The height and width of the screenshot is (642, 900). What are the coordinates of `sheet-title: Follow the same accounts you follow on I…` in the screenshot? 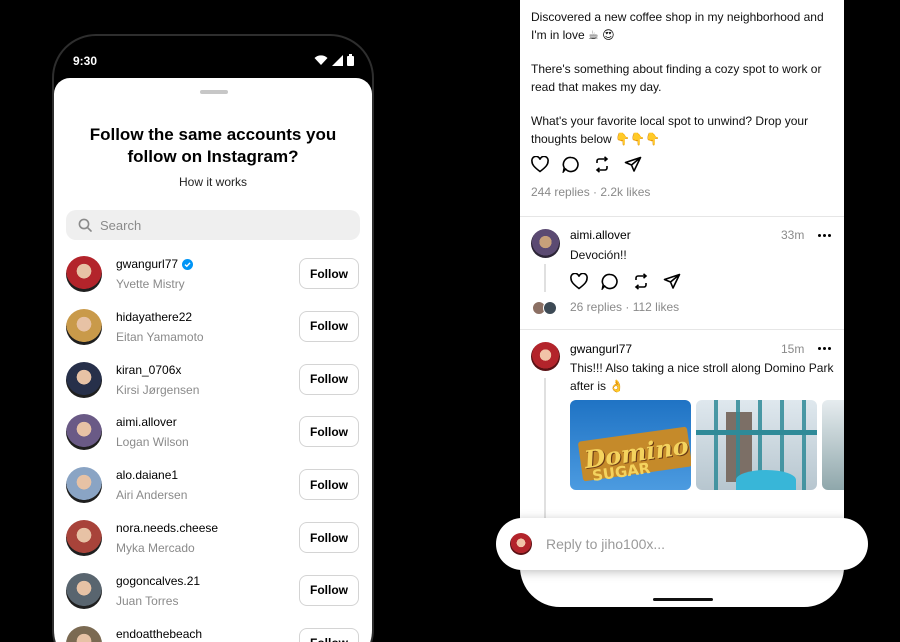 It's located at (213, 145).